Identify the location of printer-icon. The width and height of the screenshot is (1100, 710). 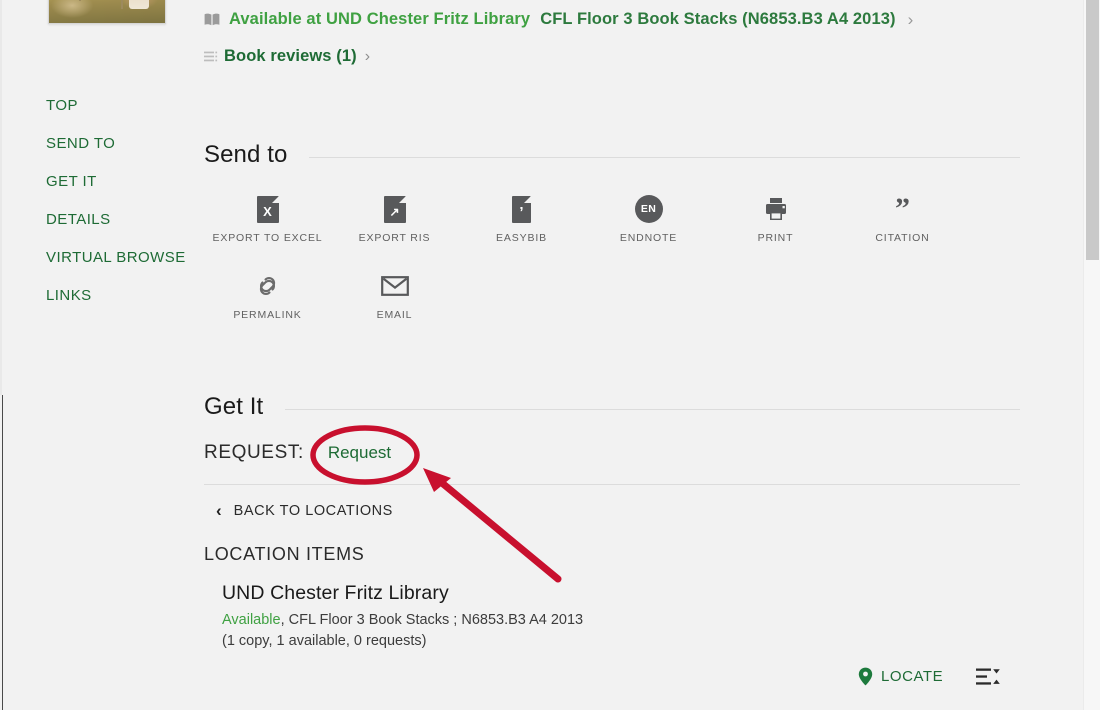
(775, 209).